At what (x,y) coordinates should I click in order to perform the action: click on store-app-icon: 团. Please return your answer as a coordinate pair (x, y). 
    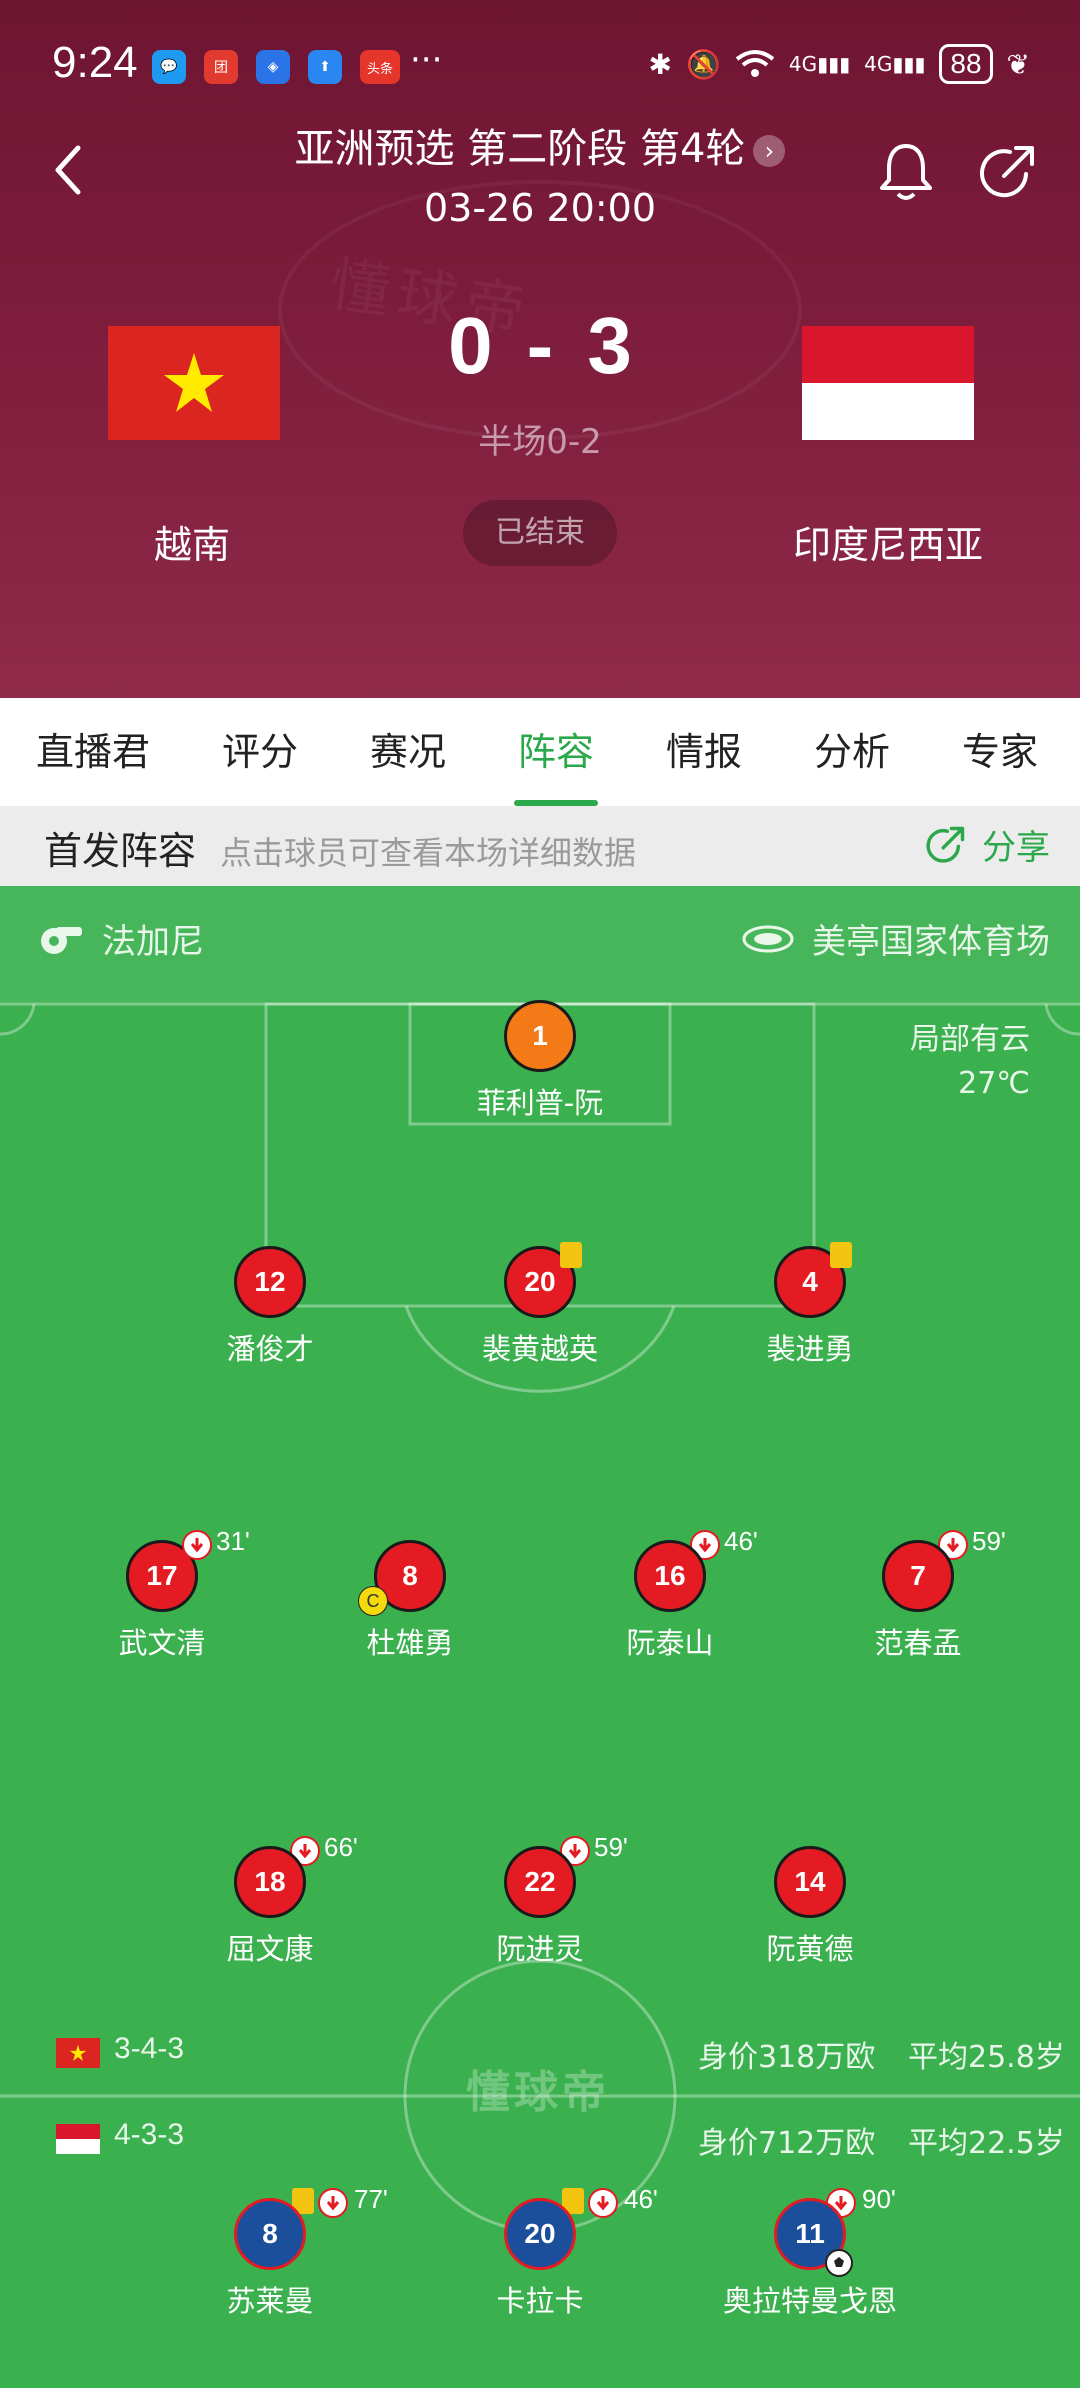
    Looking at the image, I should click on (221, 67).